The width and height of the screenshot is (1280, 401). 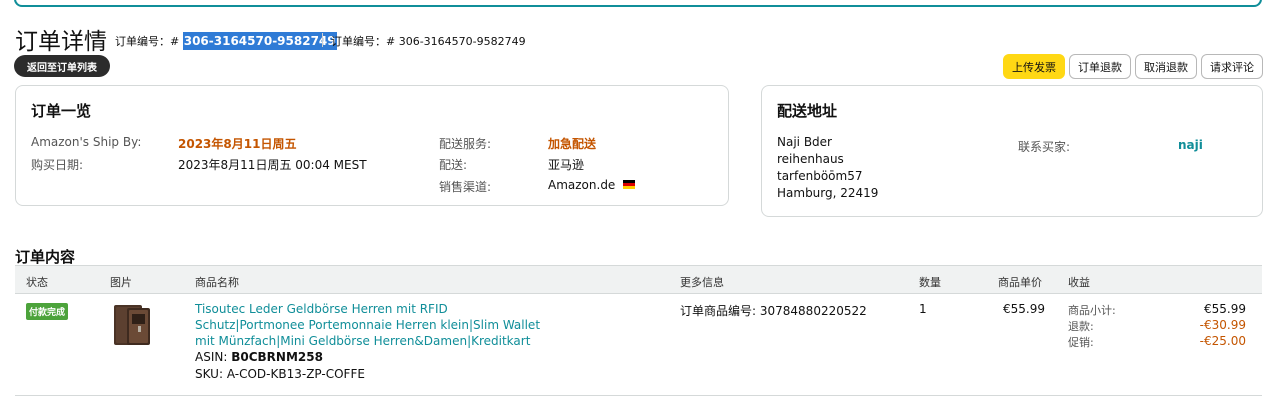 I want to click on ship-by-label: Amazon's Ship By:, so click(x=86, y=142).